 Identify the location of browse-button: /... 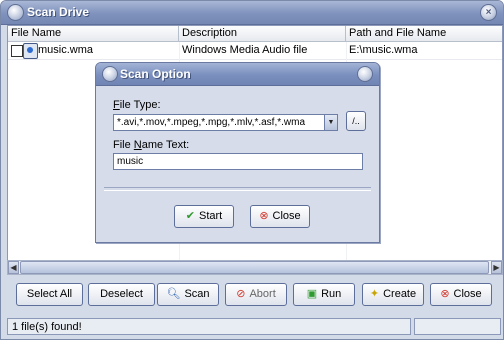
(356, 121).